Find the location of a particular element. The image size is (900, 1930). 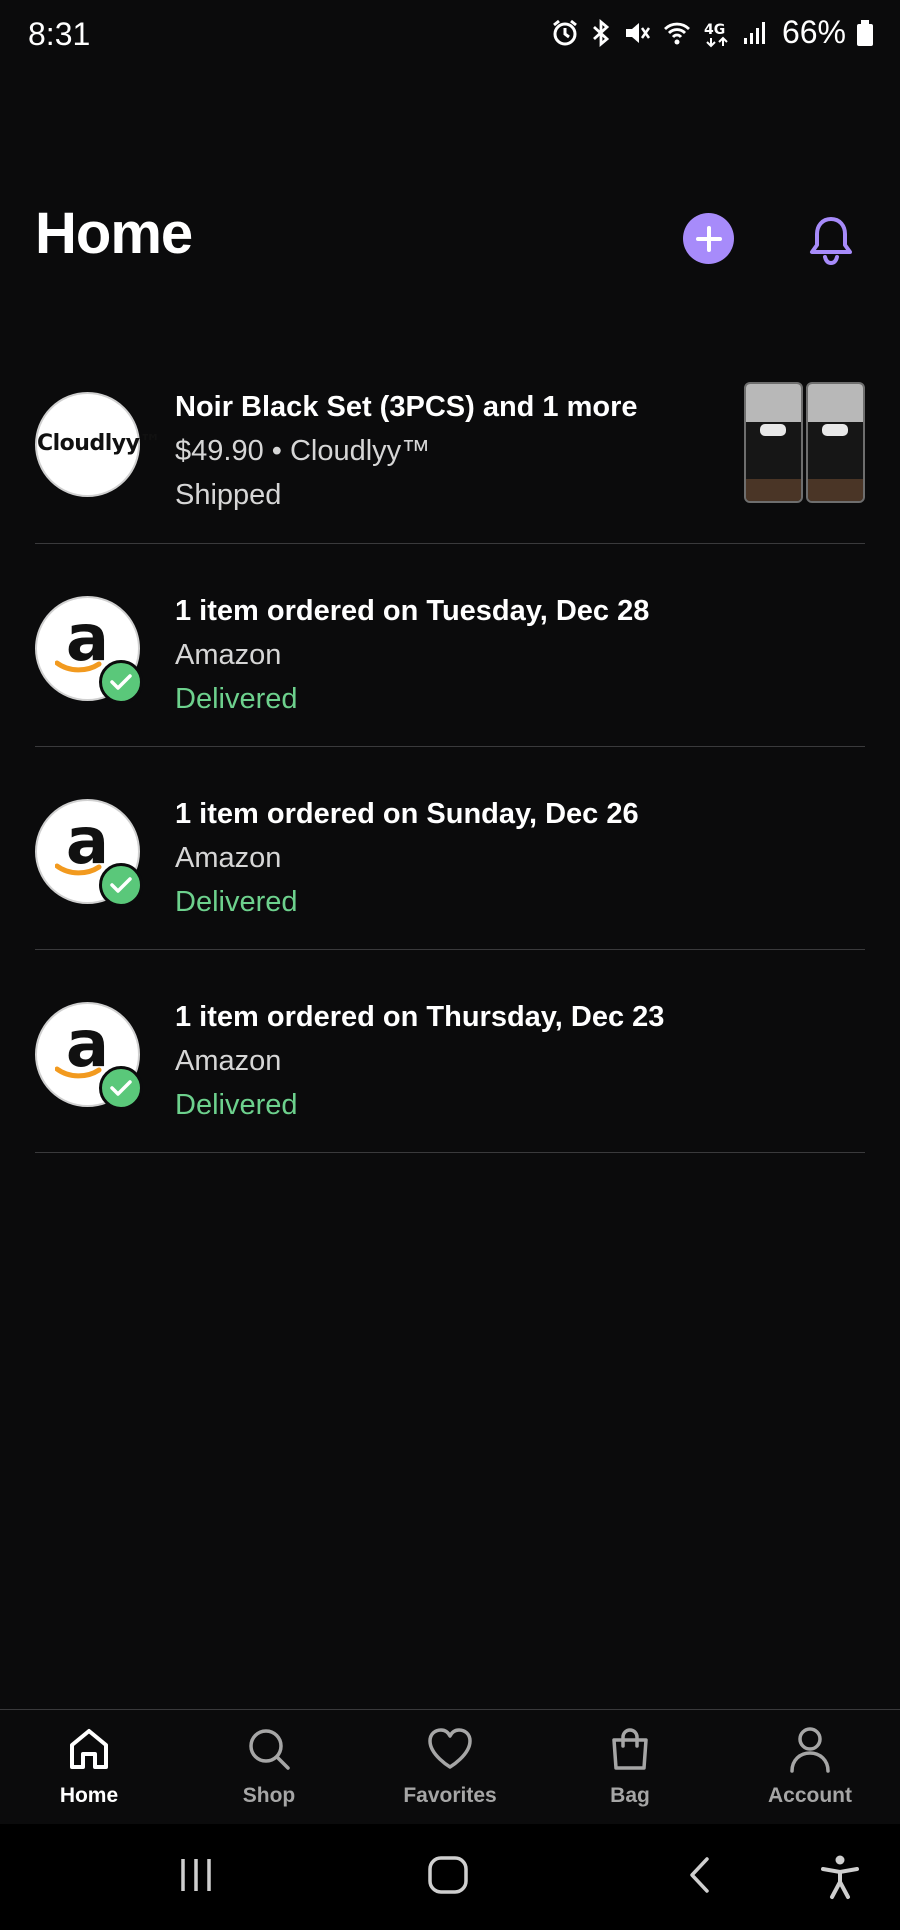

status-time: 8:31 is located at coordinates (59, 34).